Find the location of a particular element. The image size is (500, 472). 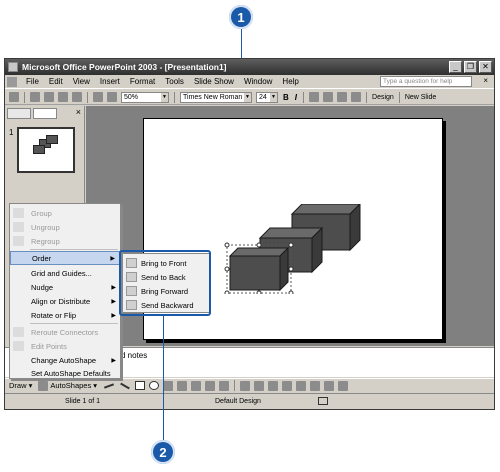

copy-icon is located at coordinates (49, 97).